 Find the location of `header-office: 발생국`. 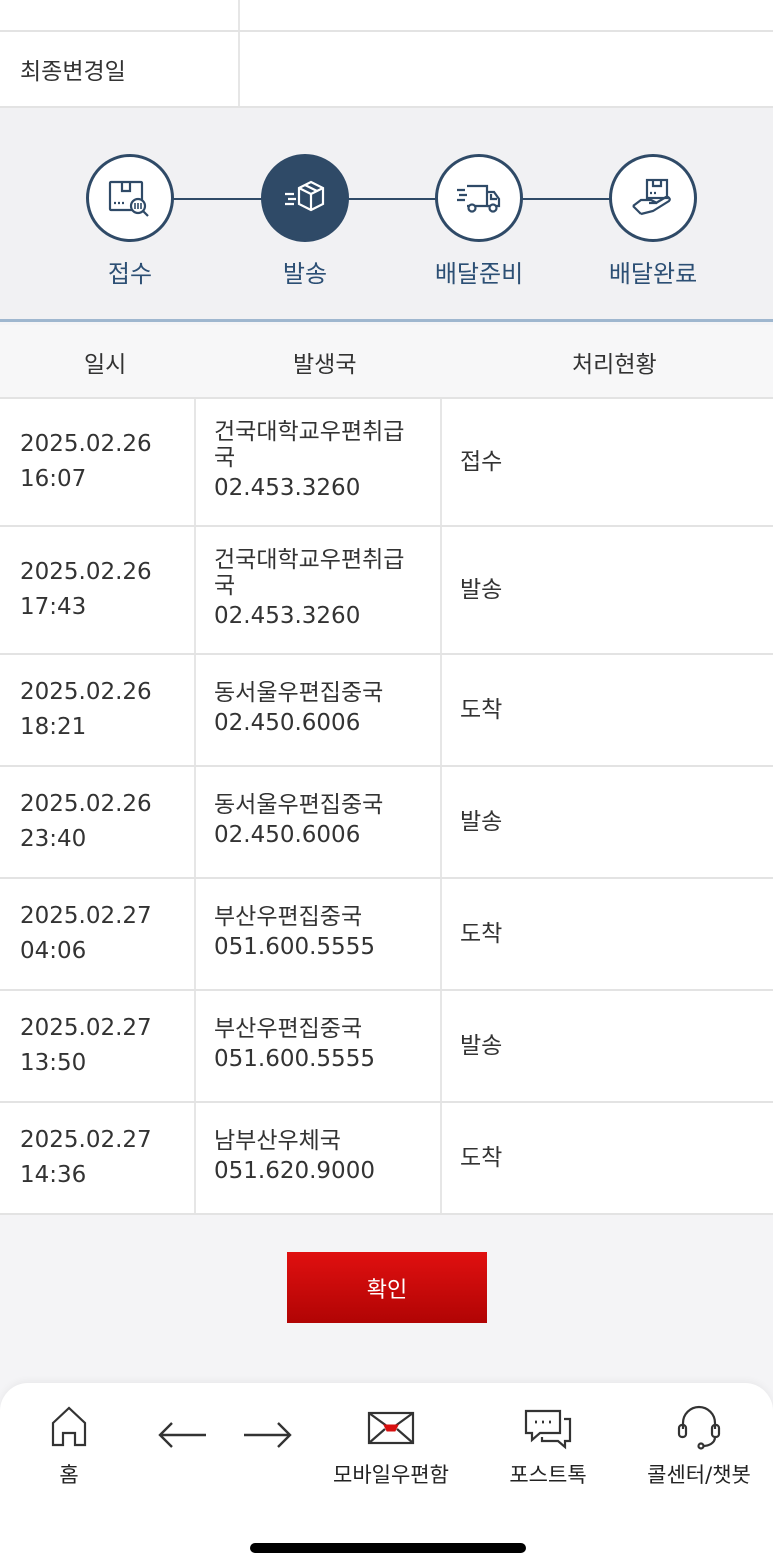

header-office: 발생국 is located at coordinates (325, 365).